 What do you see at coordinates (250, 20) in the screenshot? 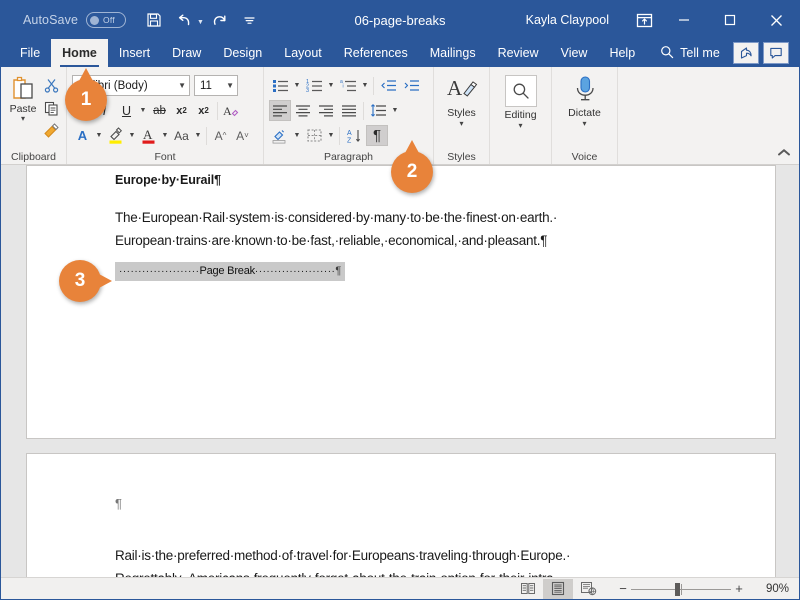
I see `customize-qat-icon` at bounding box center [250, 20].